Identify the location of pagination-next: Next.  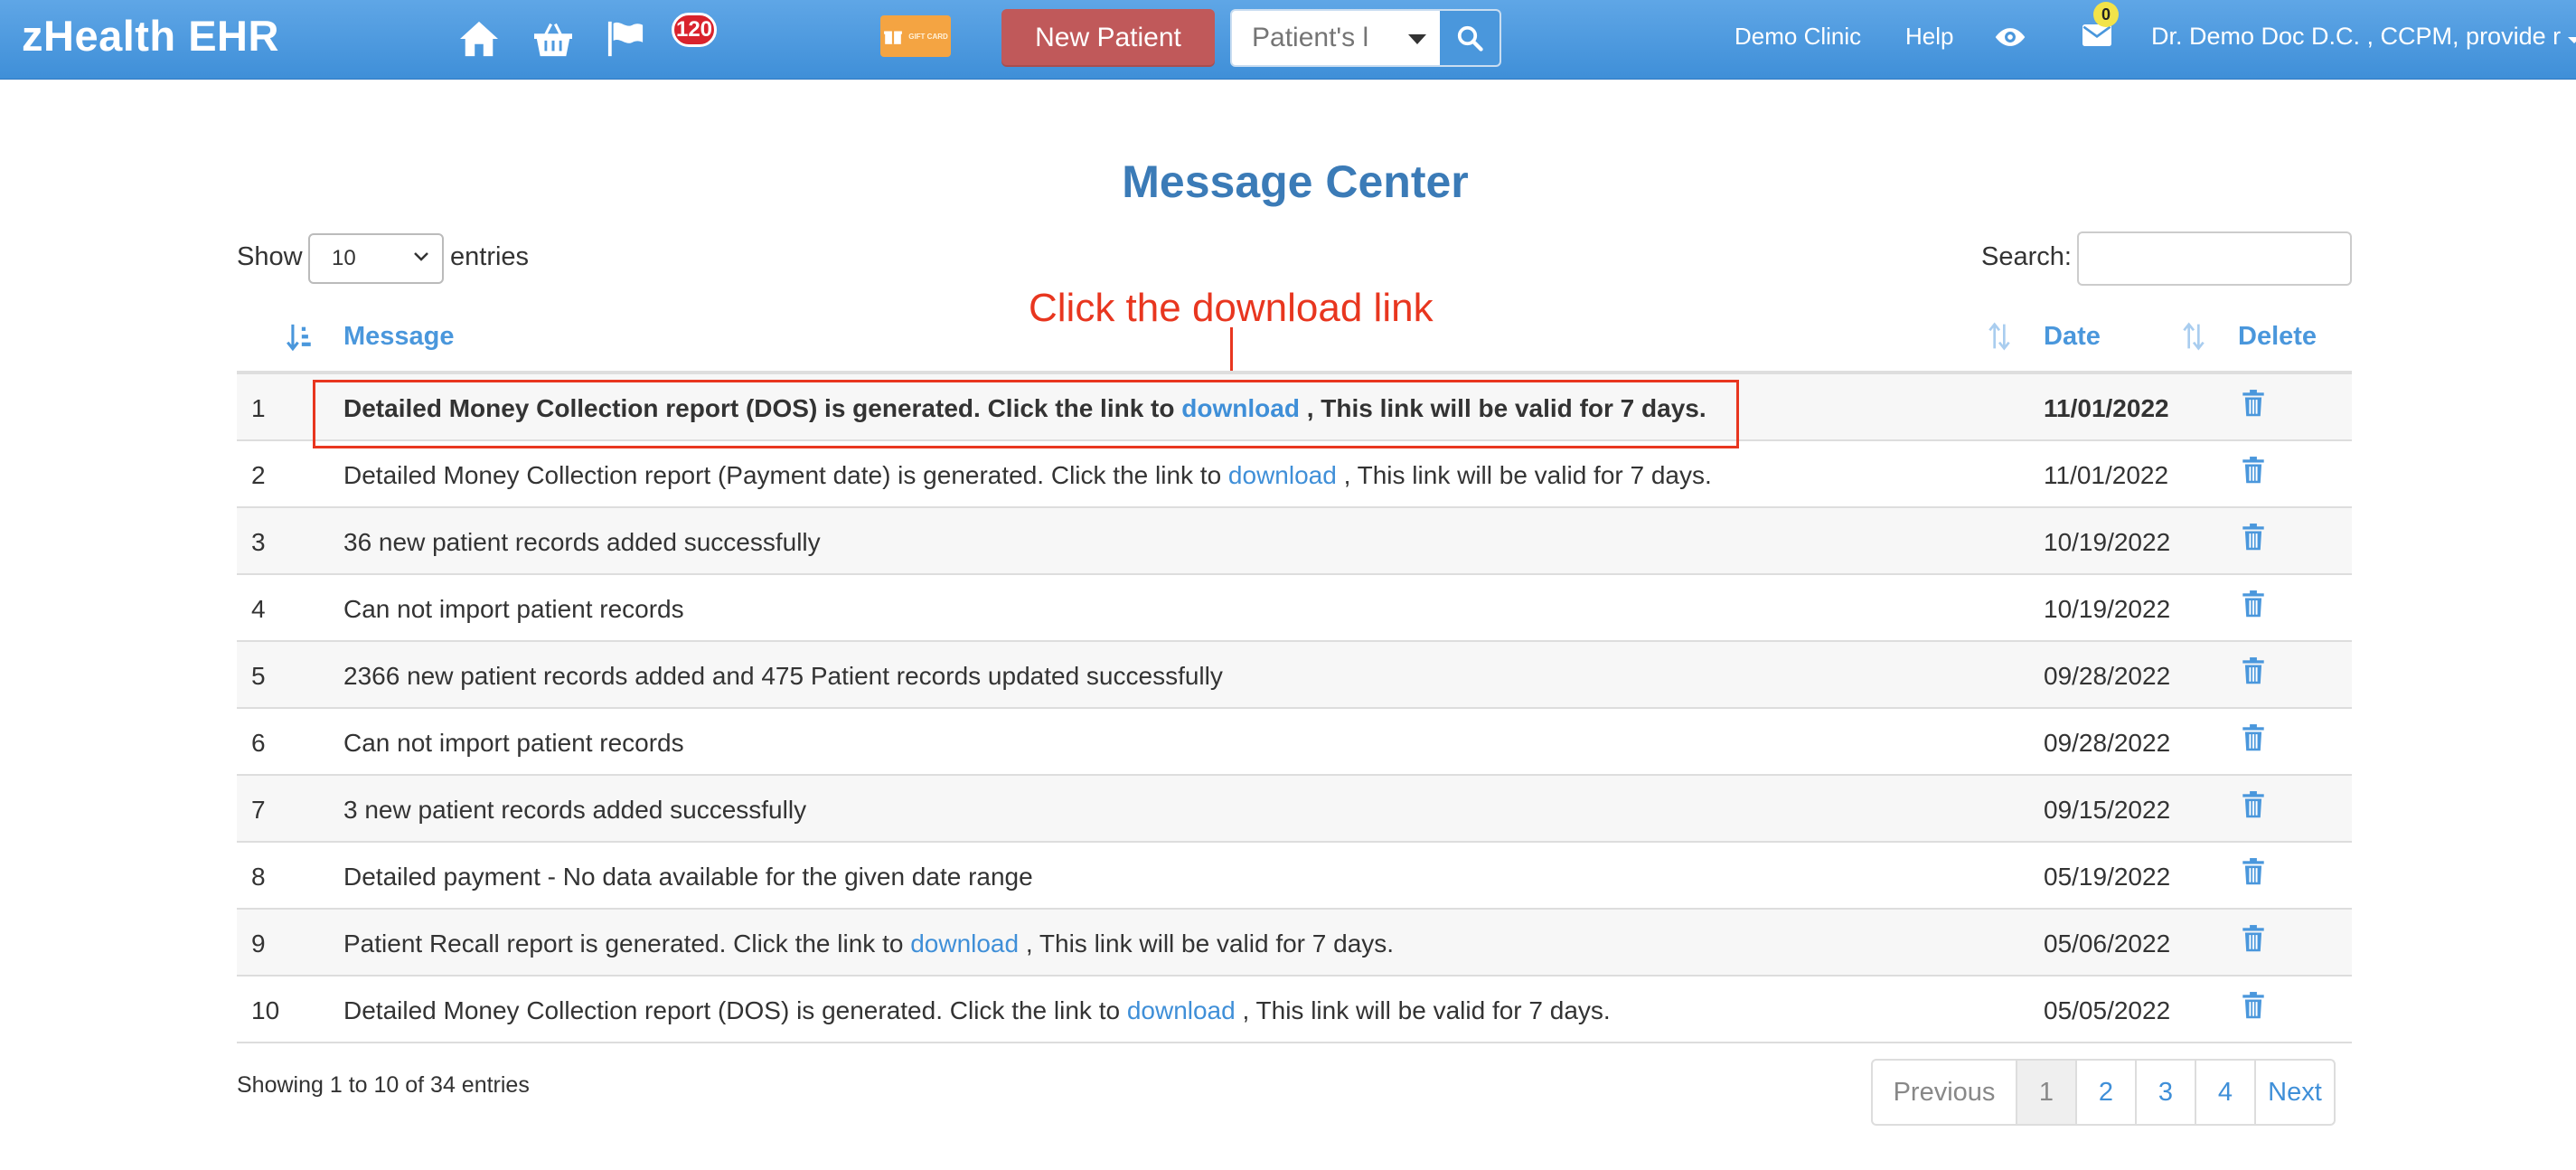
(2294, 1093).